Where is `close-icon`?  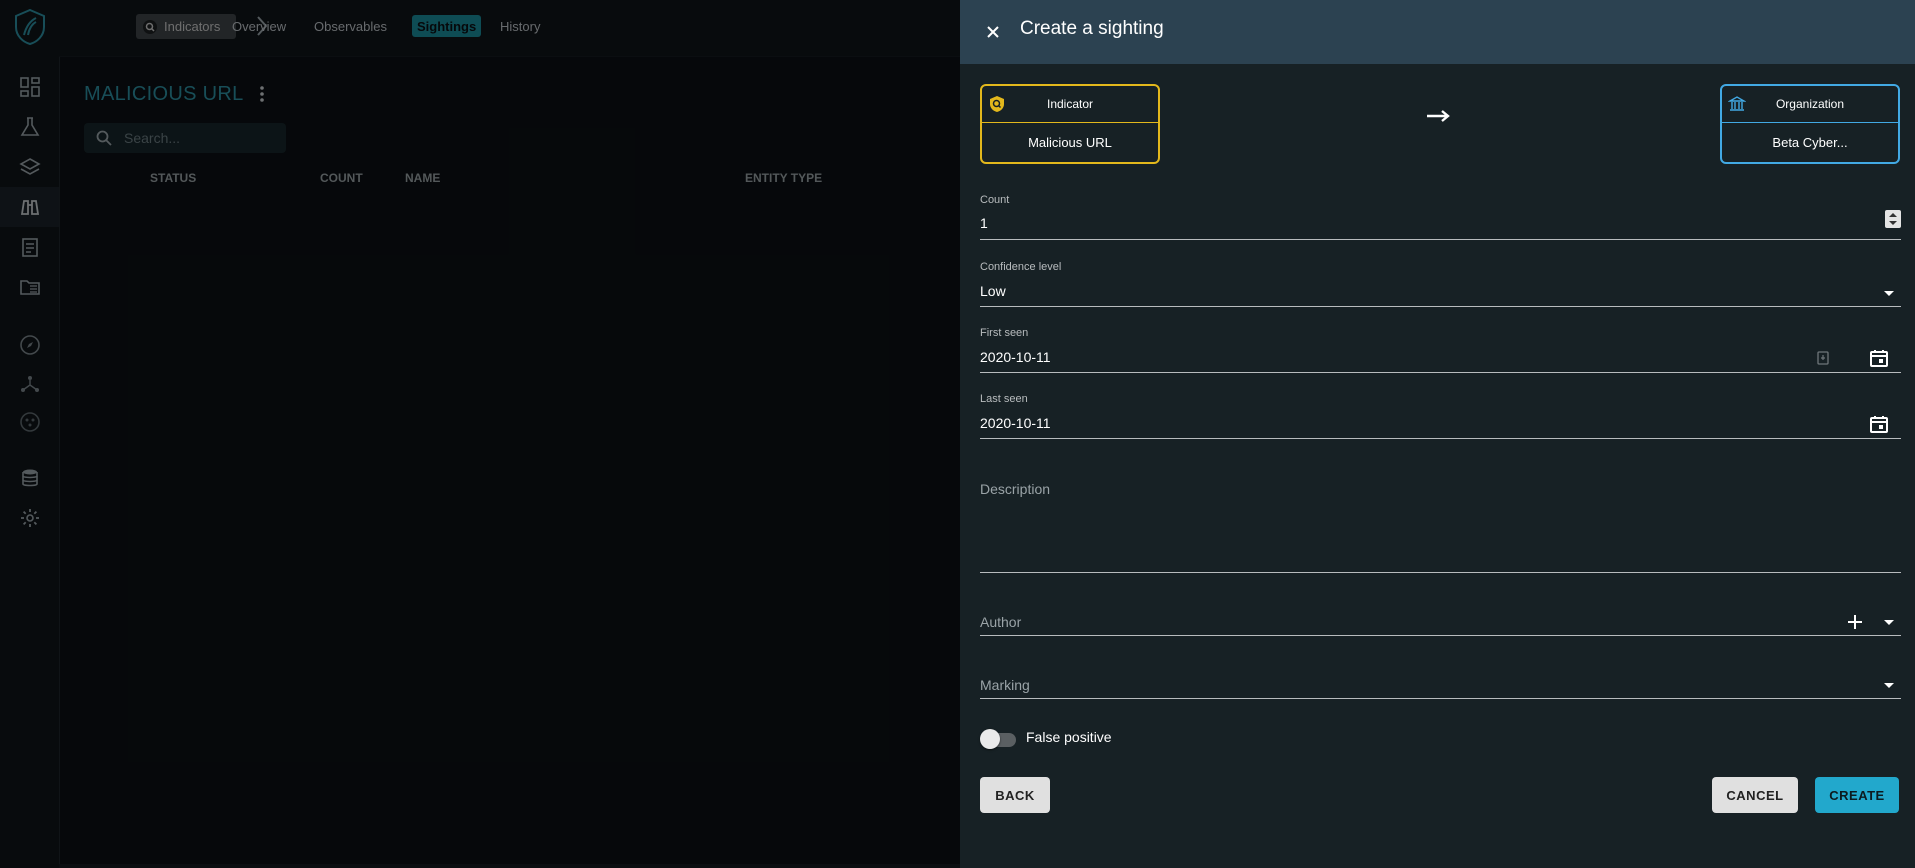
close-icon is located at coordinates (993, 32).